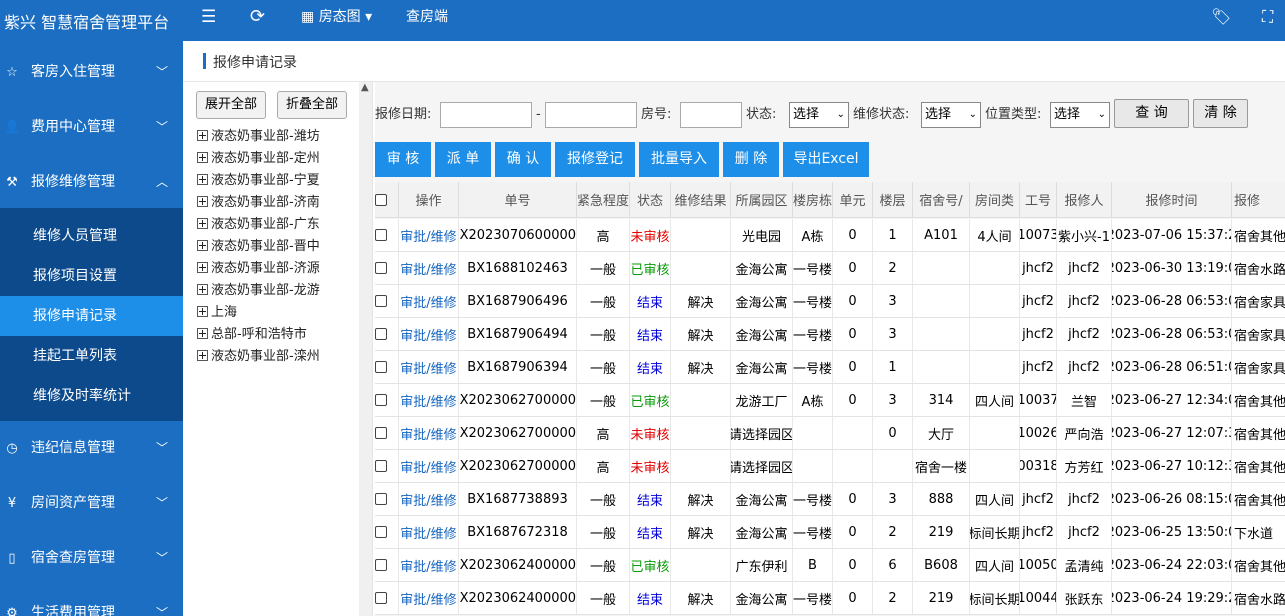 This screenshot has height=616, width=1285. Describe the element at coordinates (91, 558) in the screenshot. I see `sidebar-item-inspection: ▯ 宿舍查房管理 ﹀` at that location.